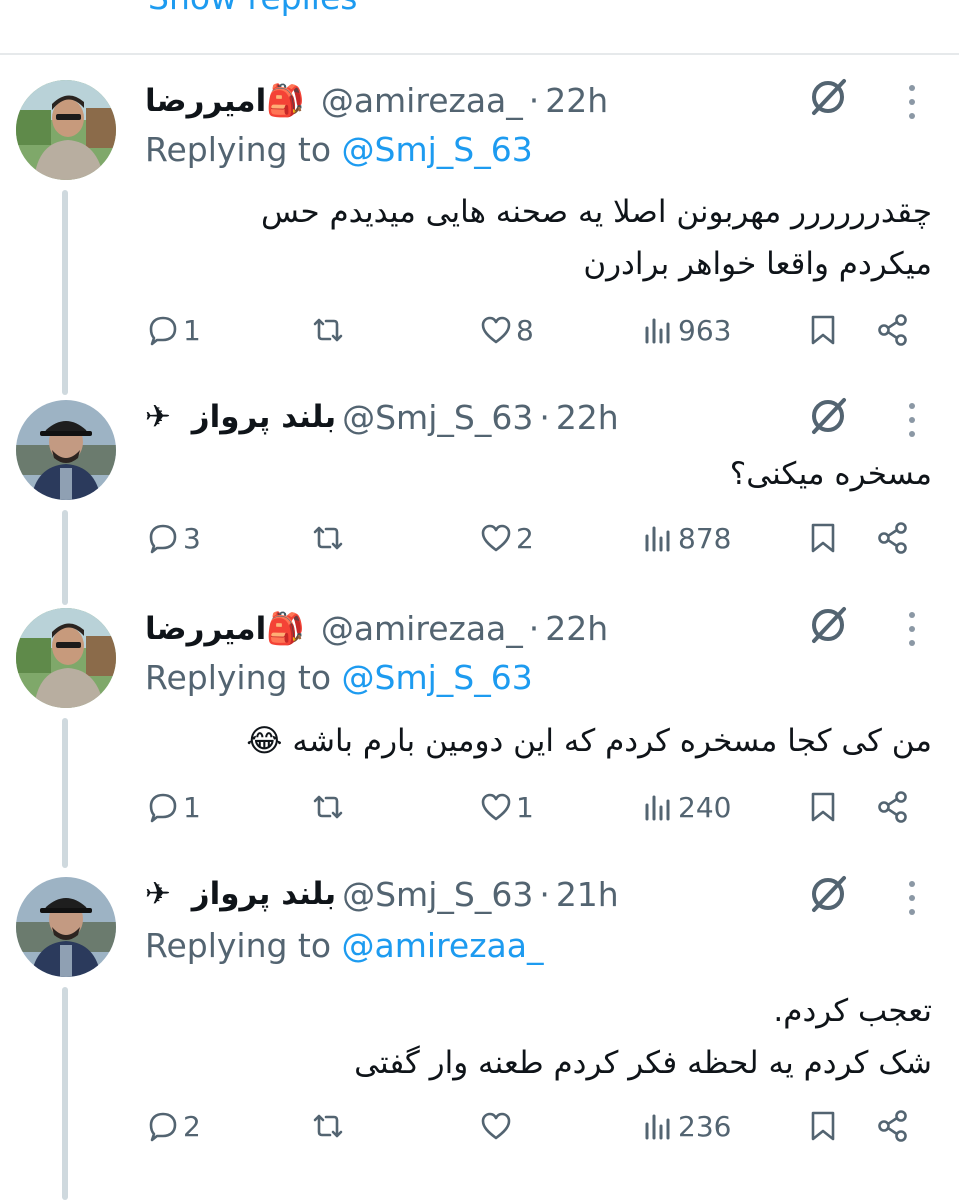 The height and width of the screenshot is (1200, 959). Describe the element at coordinates (705, 330) in the screenshot. I see `view-count: 963` at that location.